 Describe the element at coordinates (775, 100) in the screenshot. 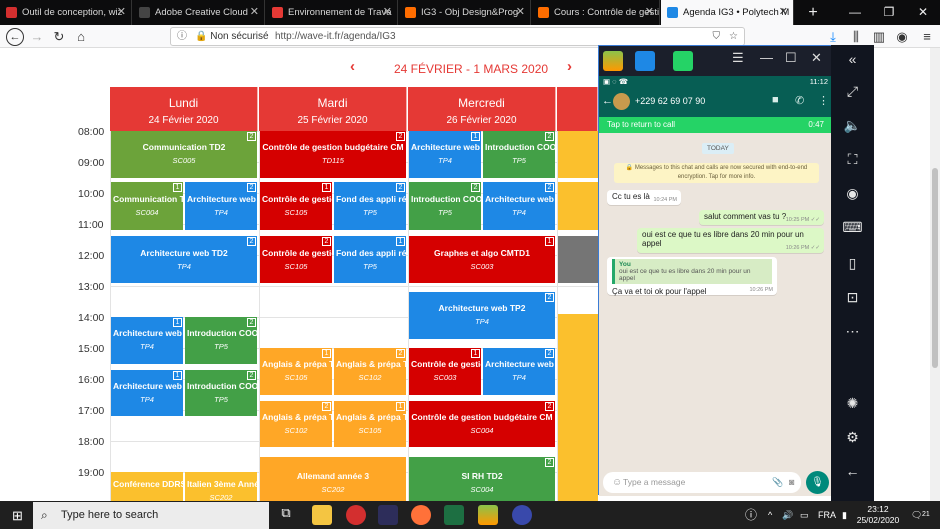

I see `video-call-icon: ■` at that location.